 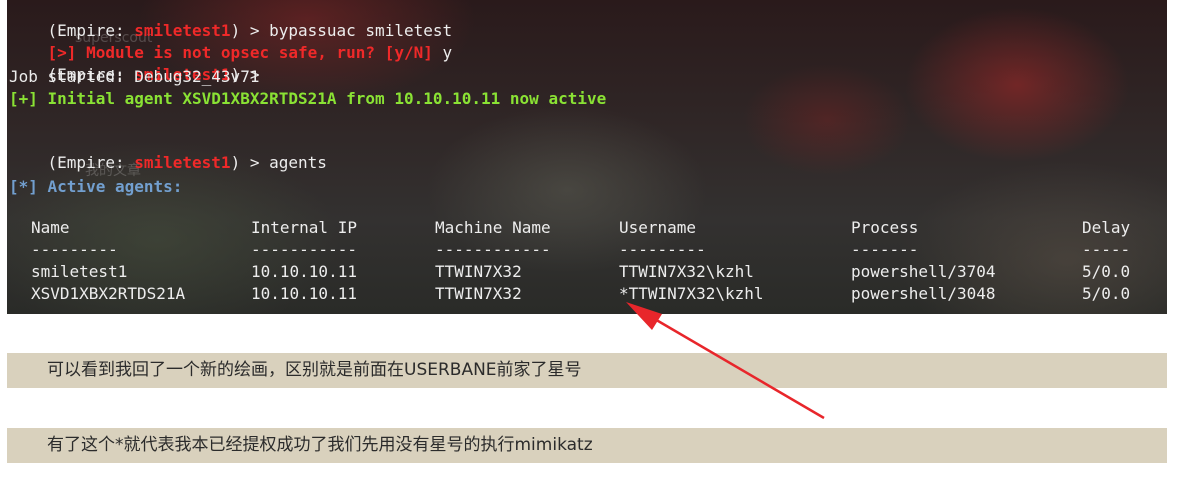 What do you see at coordinates (50, 227) in the screenshot?
I see `column-header: Name` at bounding box center [50, 227].